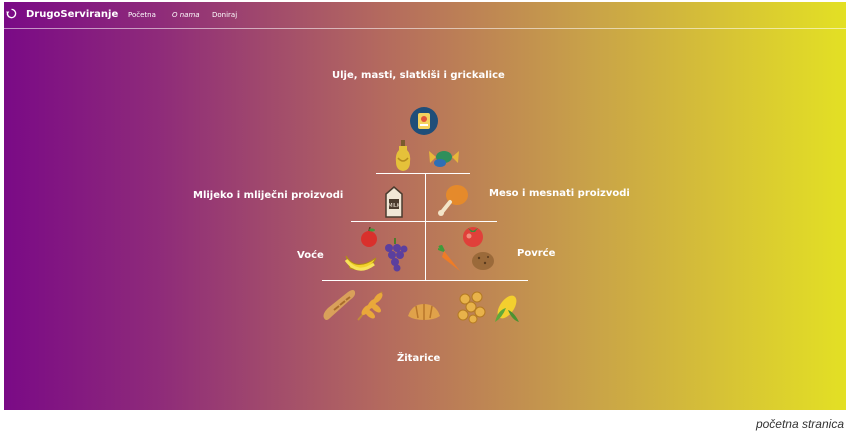 This screenshot has width=852, height=447. I want to click on vegetable-label: Povrće, so click(536, 253).